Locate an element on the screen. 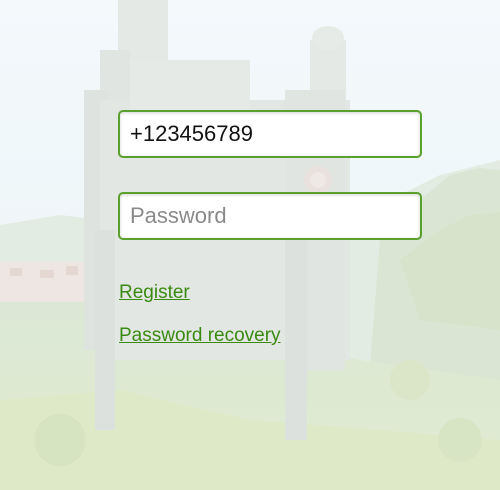 This screenshot has width=500, height=490. register-link: Register is located at coordinates (154, 293).